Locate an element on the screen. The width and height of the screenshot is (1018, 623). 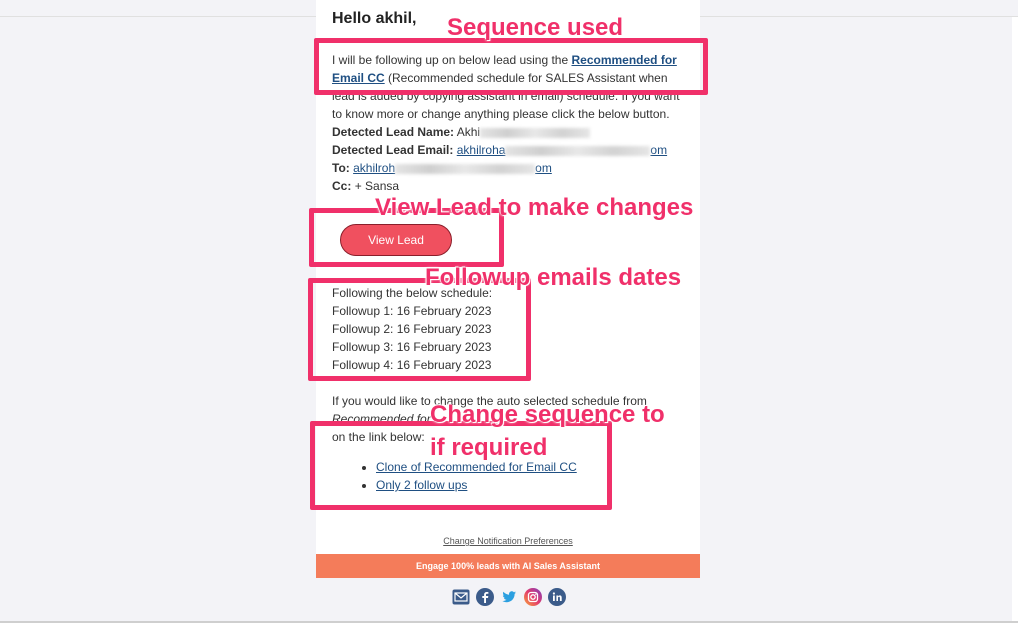
annotation-label-change-1: Change sequence to is located at coordinates (547, 414).